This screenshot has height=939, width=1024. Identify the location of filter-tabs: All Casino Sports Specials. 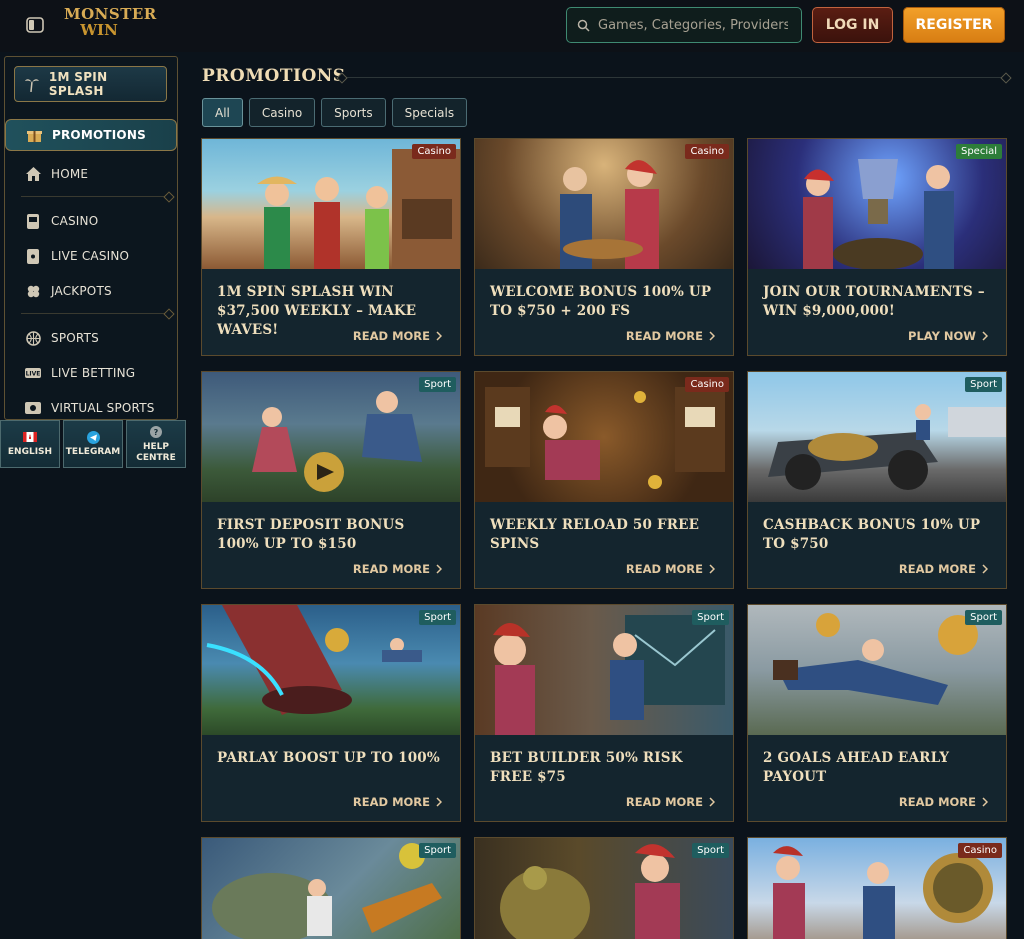
(335, 112).